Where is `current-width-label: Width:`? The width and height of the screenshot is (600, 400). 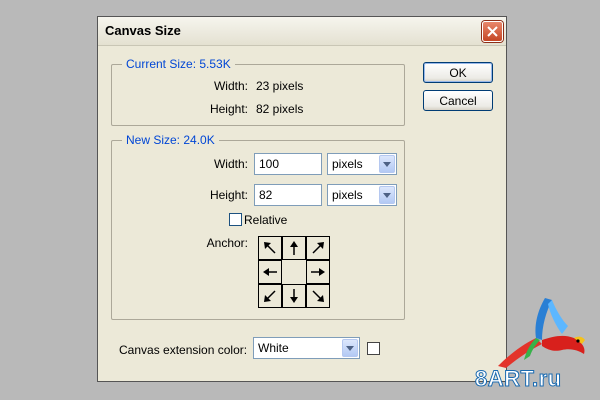 current-width-label: Width: is located at coordinates (230, 86).